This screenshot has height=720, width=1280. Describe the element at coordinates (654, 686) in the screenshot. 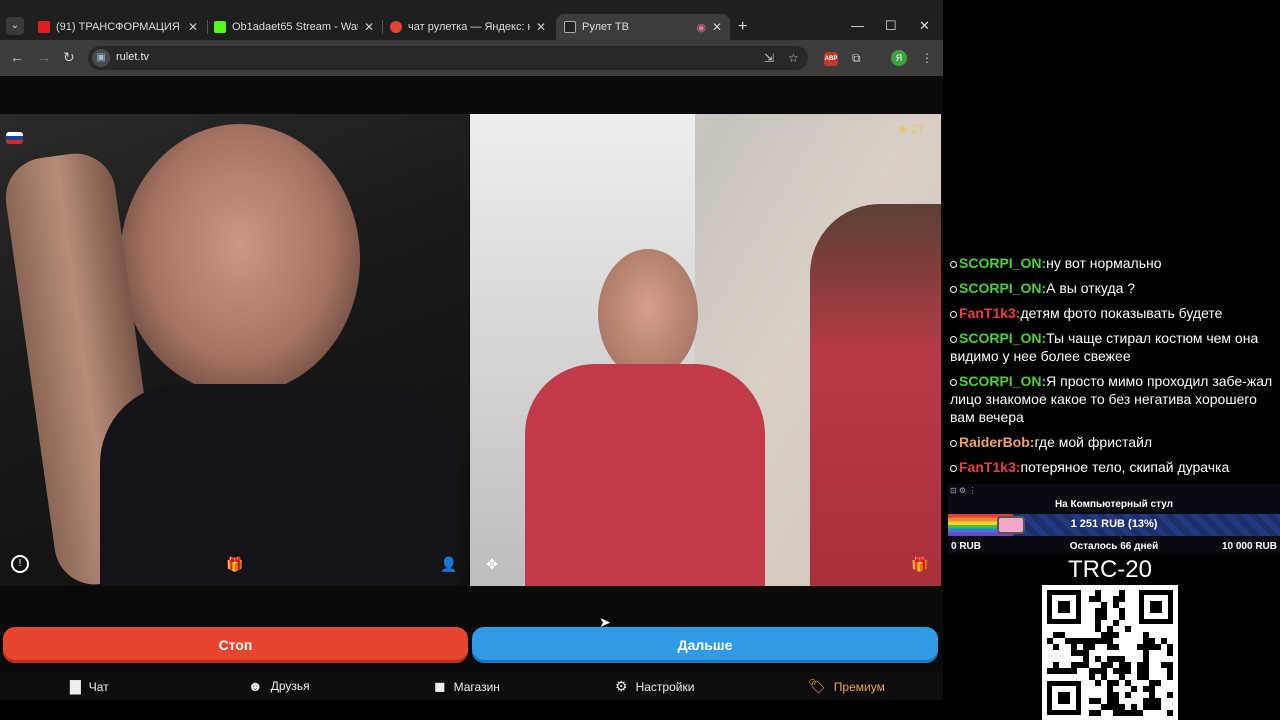

I see `nav-settings: ⚙ Настройки` at that location.